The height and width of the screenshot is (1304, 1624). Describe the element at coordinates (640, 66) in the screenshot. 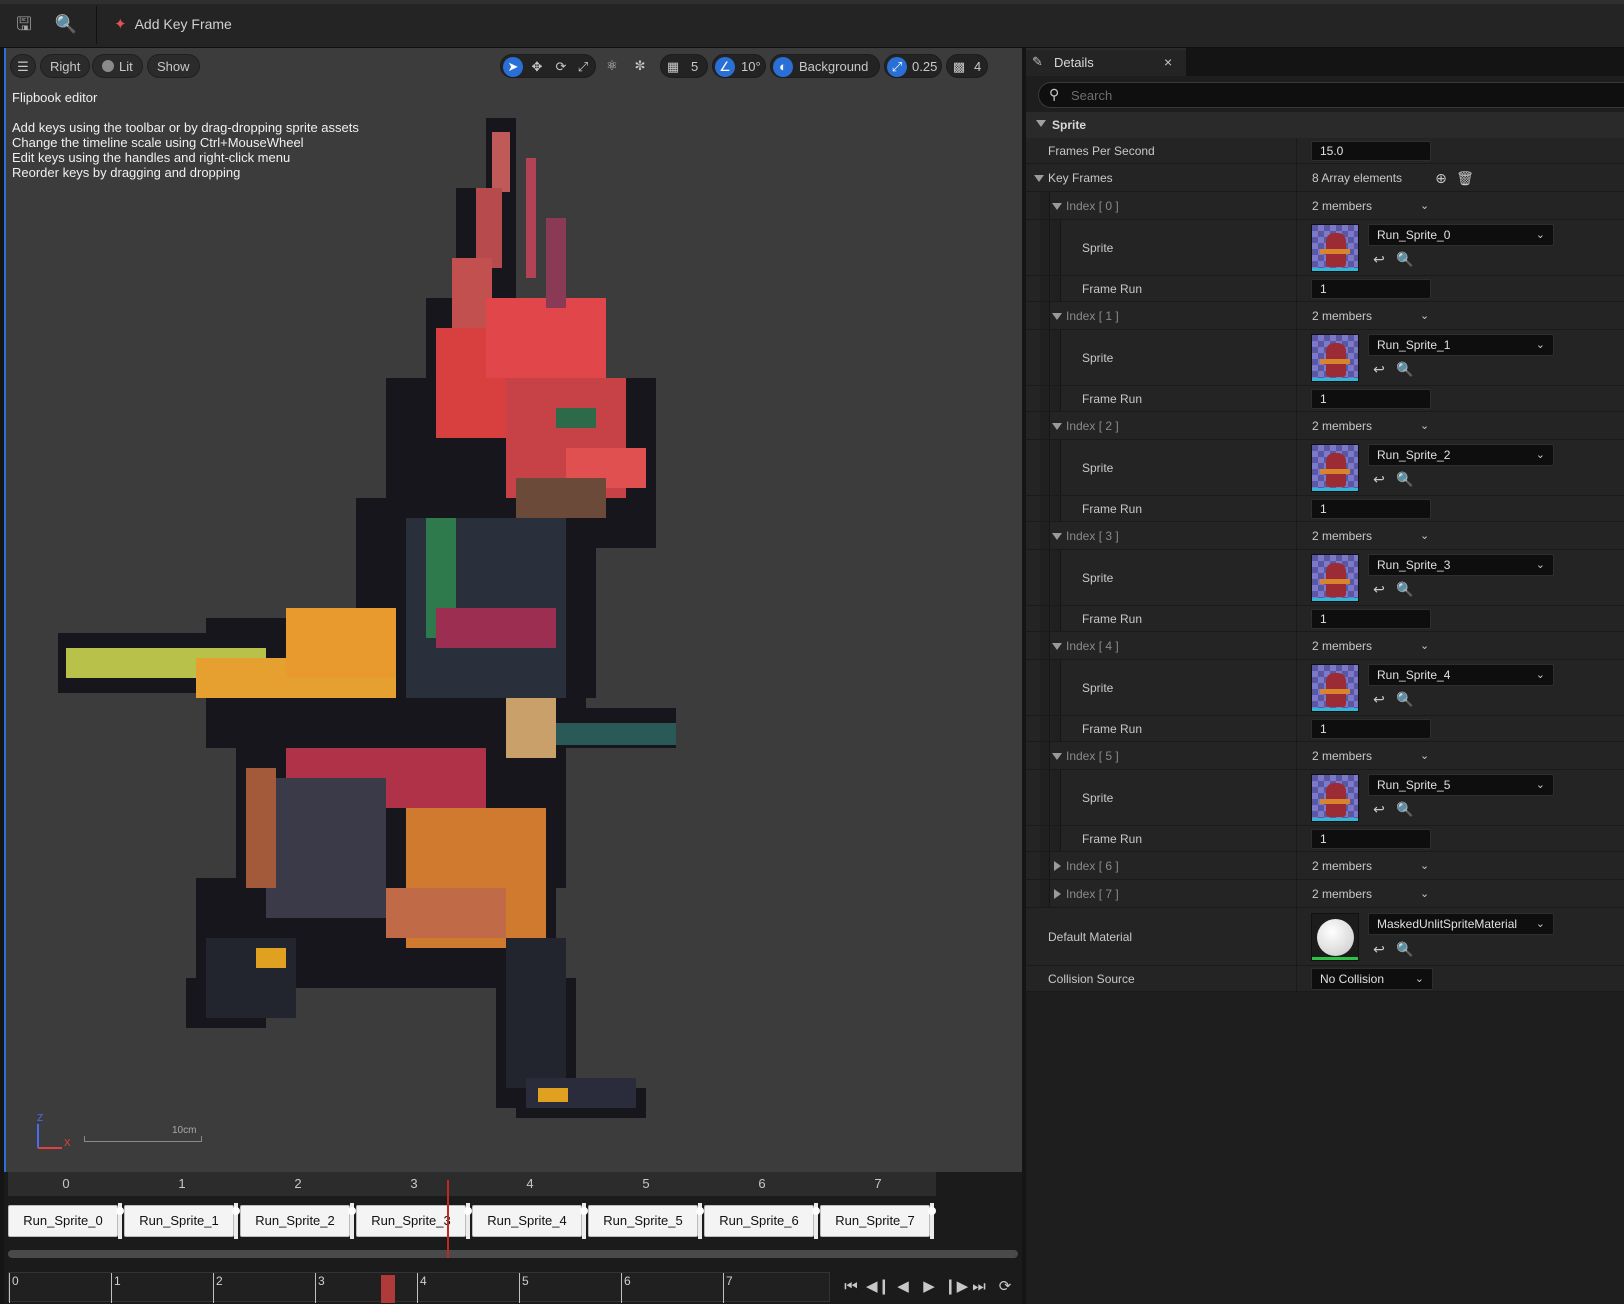

I see `world-local-icon: ✼` at that location.